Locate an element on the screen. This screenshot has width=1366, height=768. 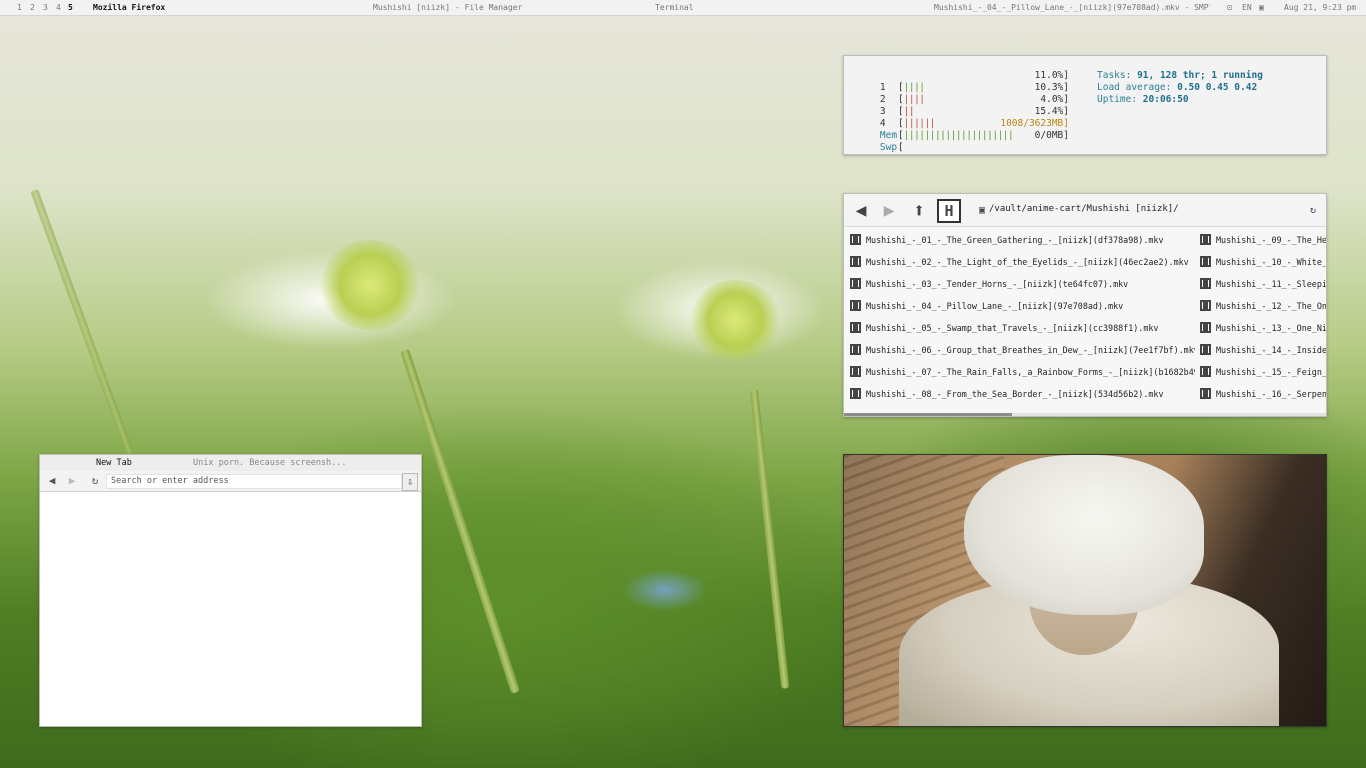
home-icon: H is located at coordinates (949, 211).